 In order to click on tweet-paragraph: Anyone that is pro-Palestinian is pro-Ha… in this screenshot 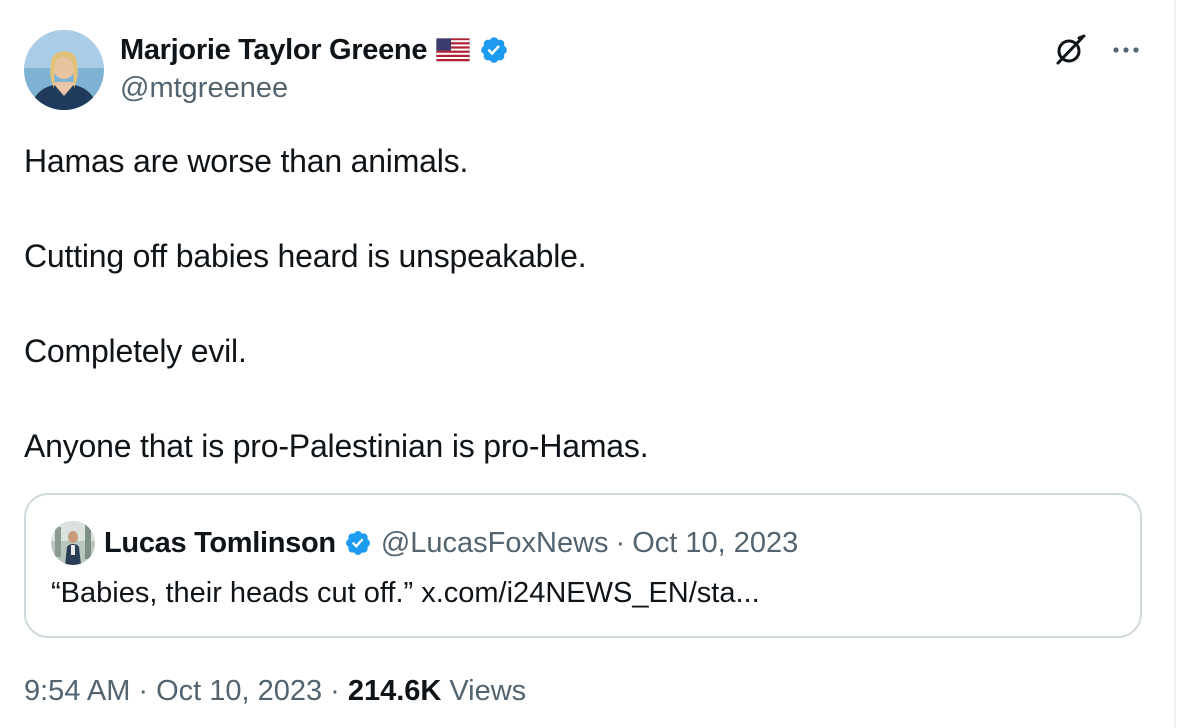, I will do `click(336, 446)`.